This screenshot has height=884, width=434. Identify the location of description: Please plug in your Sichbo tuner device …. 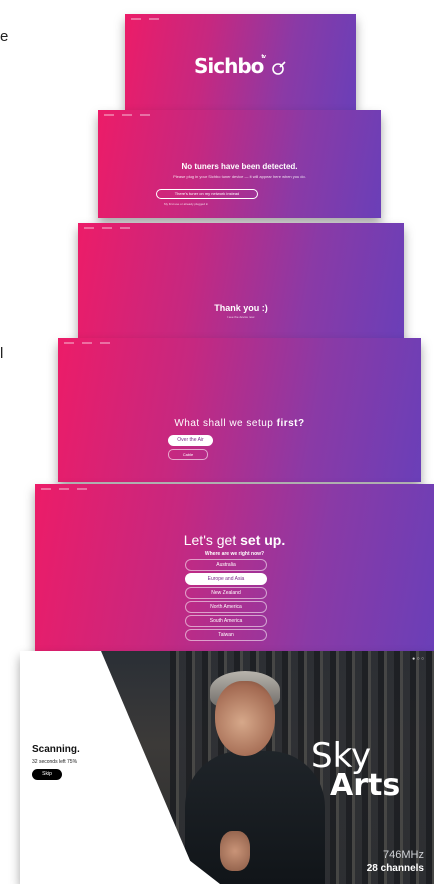
(239, 176).